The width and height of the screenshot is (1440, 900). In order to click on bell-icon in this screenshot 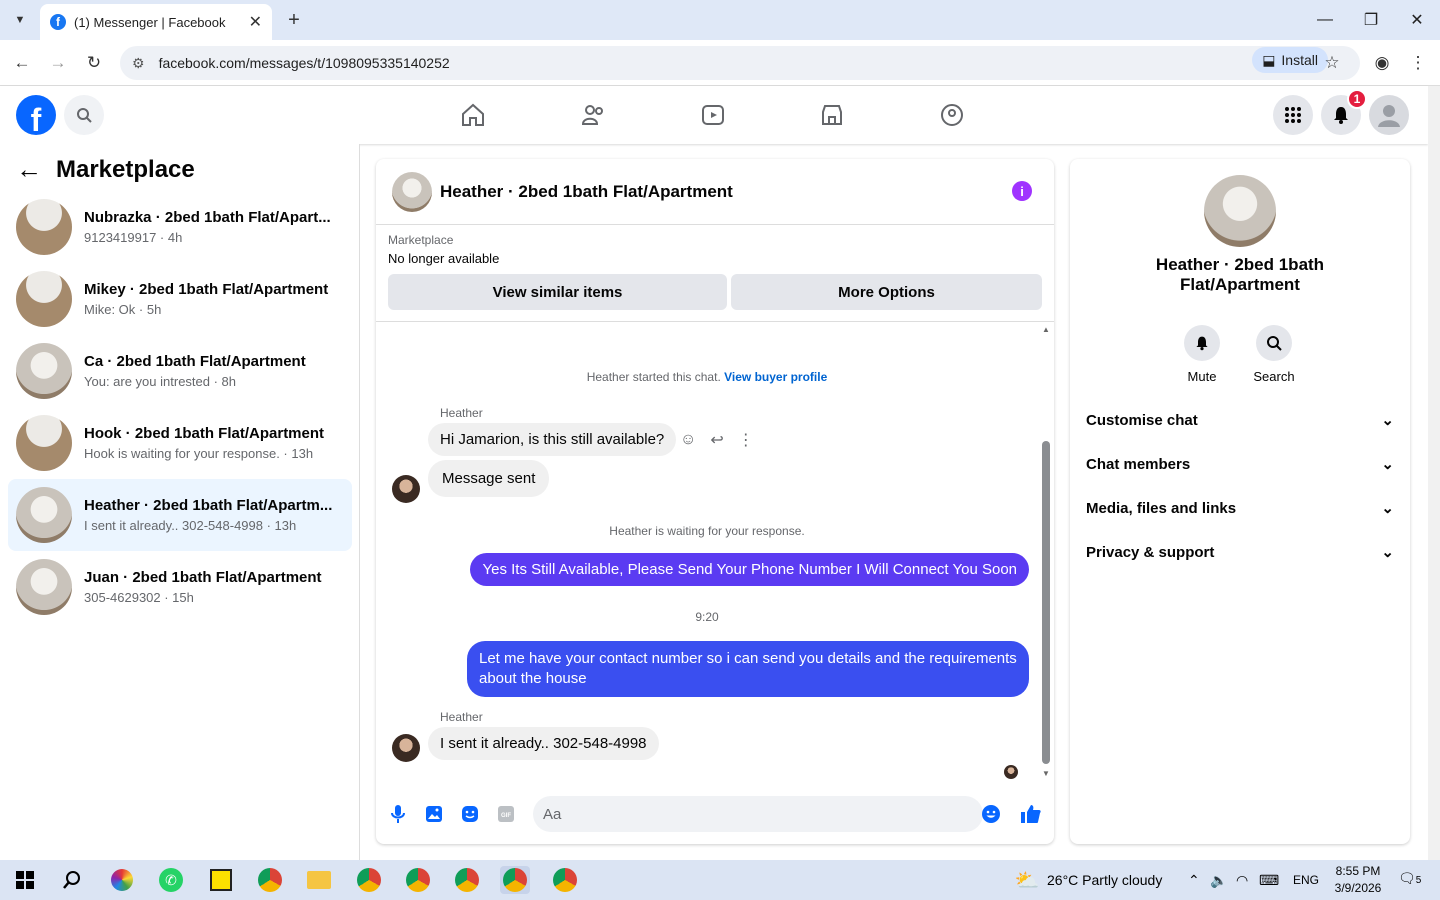, I will do `click(1202, 343)`.